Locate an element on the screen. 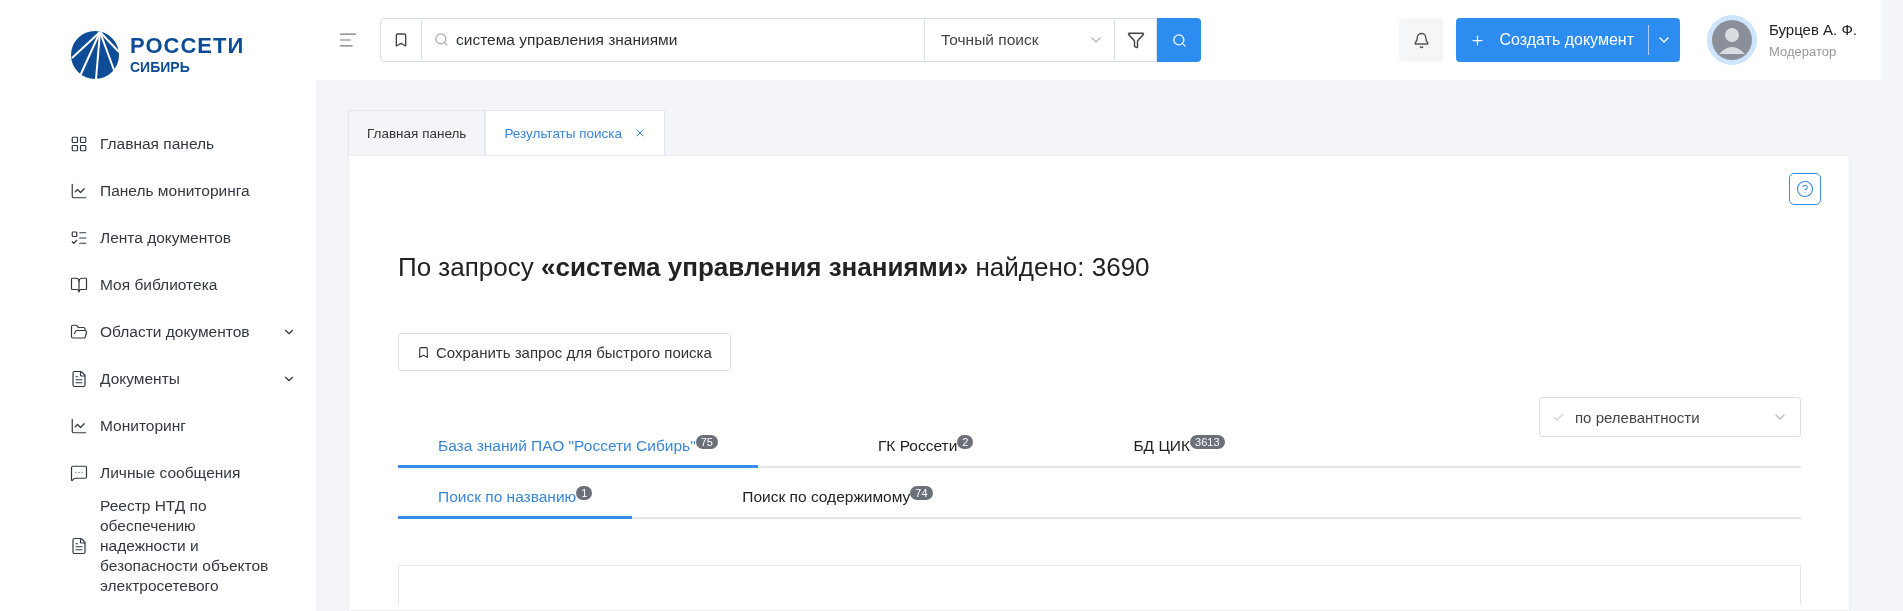  nav-item: Мониторинг is located at coordinates (183, 425).